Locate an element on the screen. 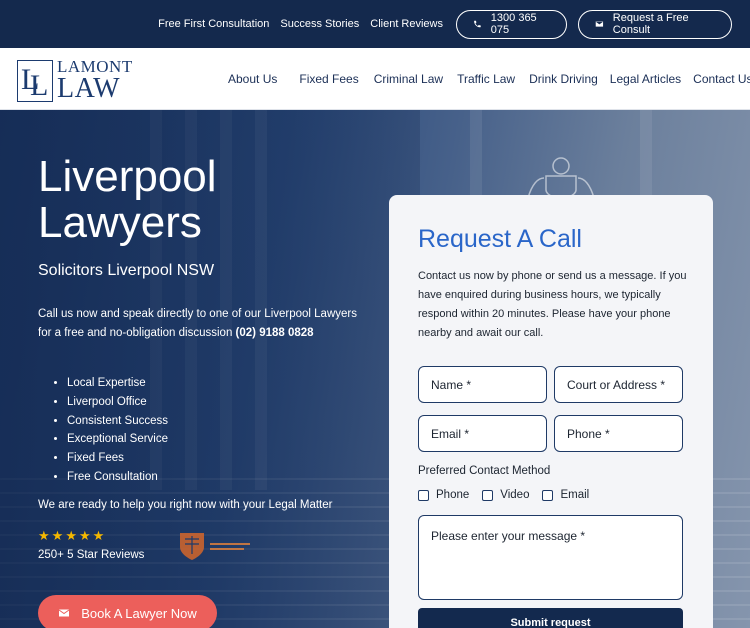 The height and width of the screenshot is (628, 750). option-label: Email is located at coordinates (575, 495).